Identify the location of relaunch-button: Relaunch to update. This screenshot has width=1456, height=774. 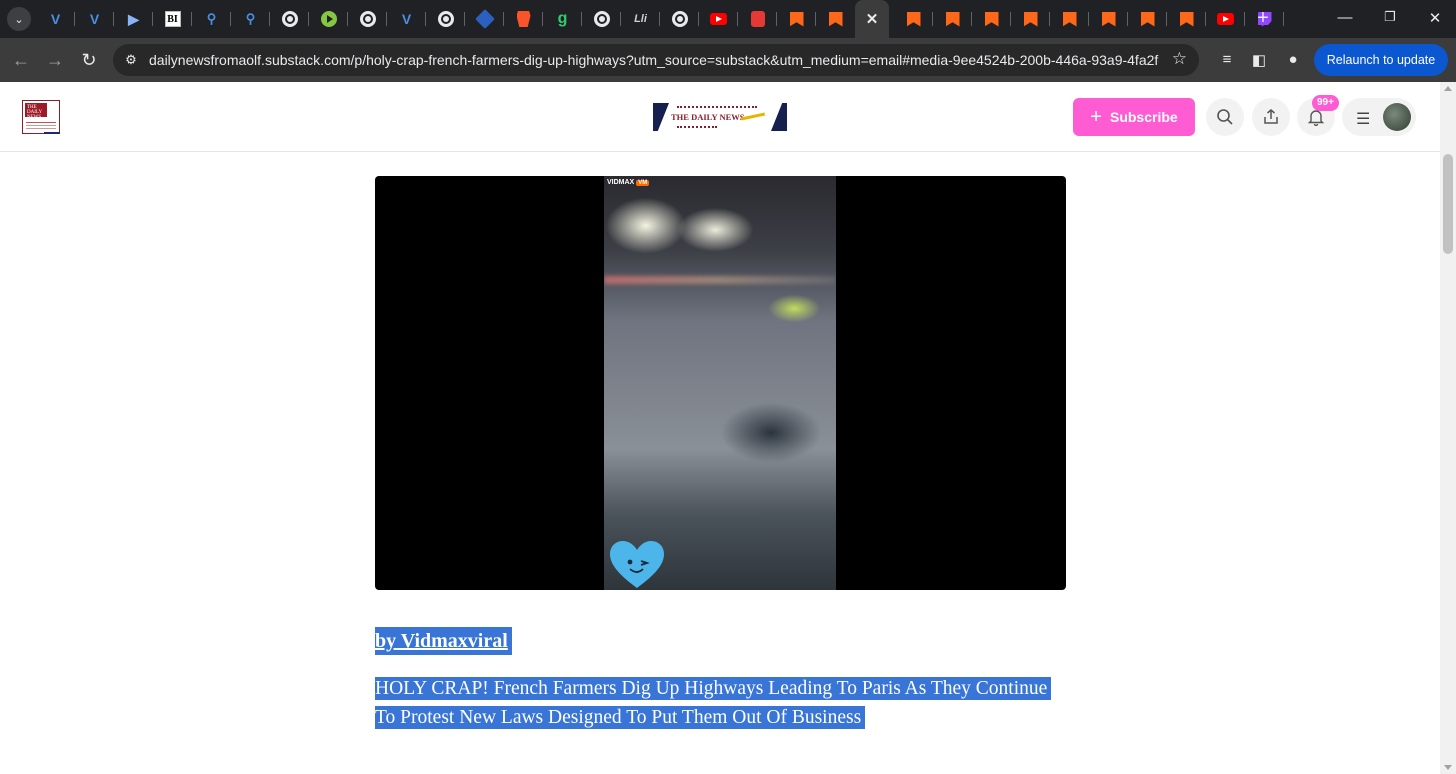
(1381, 60).